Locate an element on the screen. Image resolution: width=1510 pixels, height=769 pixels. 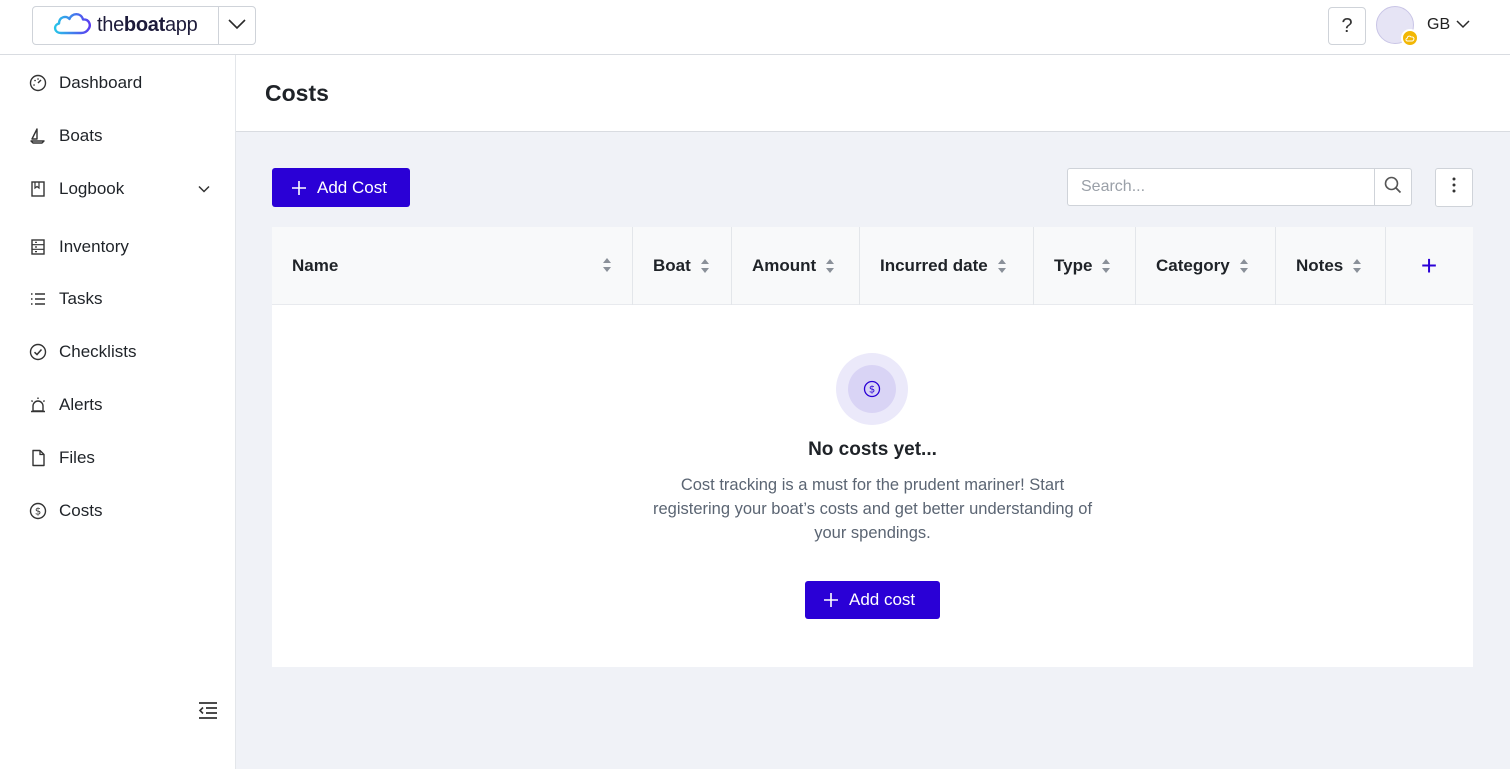
column-header-category: Category is located at coordinates (1206, 266).